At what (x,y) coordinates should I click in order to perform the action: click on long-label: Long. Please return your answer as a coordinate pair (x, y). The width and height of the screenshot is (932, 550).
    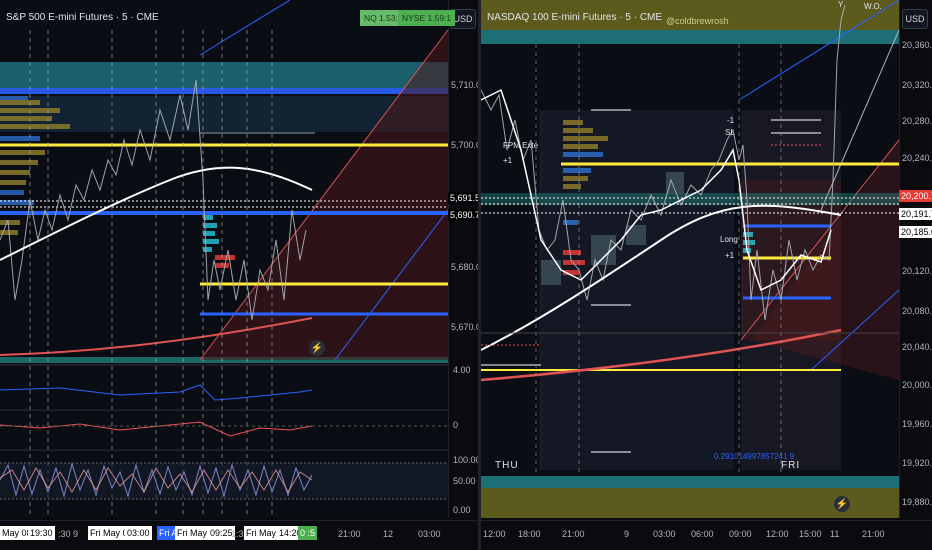
    Looking at the image, I should click on (729, 239).